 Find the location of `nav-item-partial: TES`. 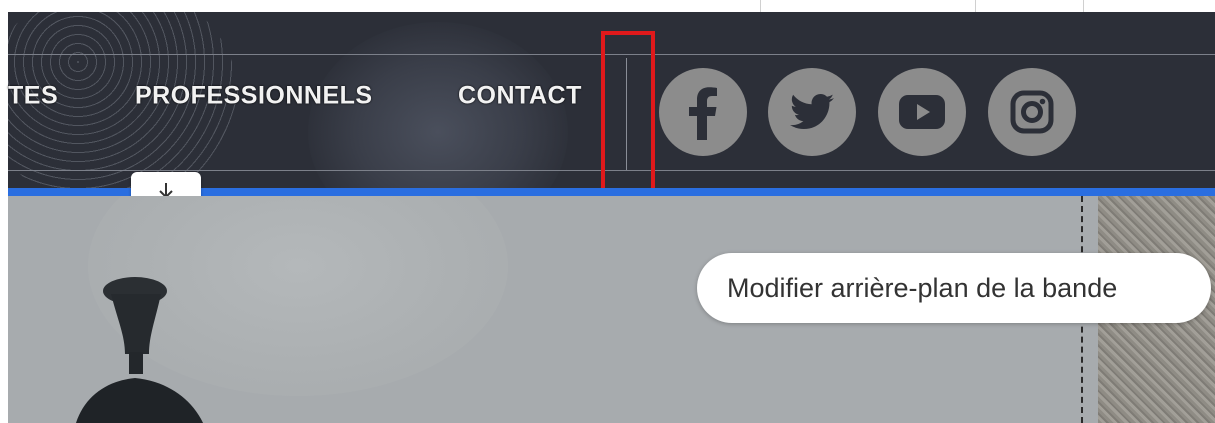

nav-item-partial: TES is located at coordinates (33, 96).